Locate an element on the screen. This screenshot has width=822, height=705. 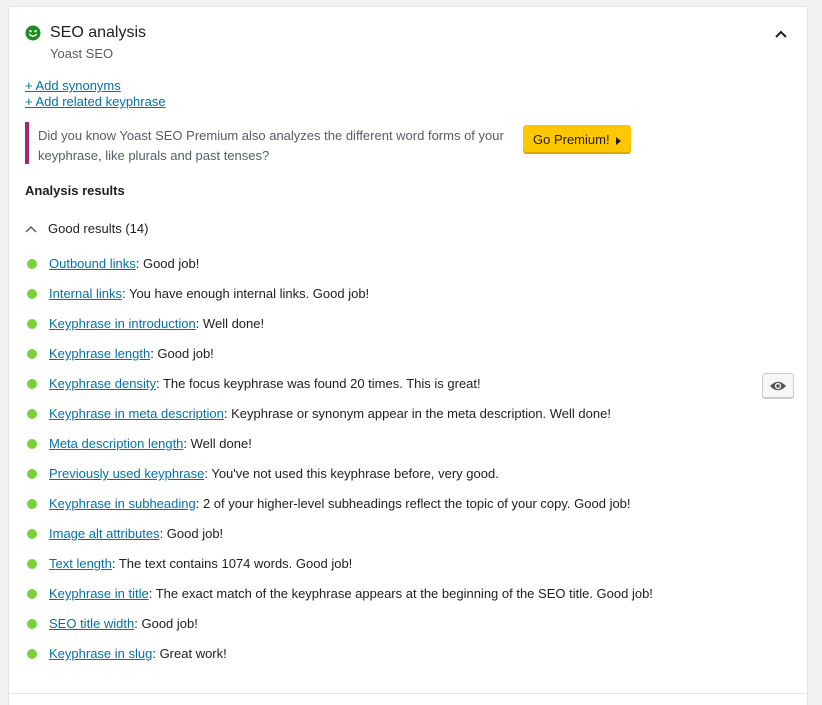
keyphrase-links: + Add synonyms + Add related keyphrase is located at coordinates (95, 94).